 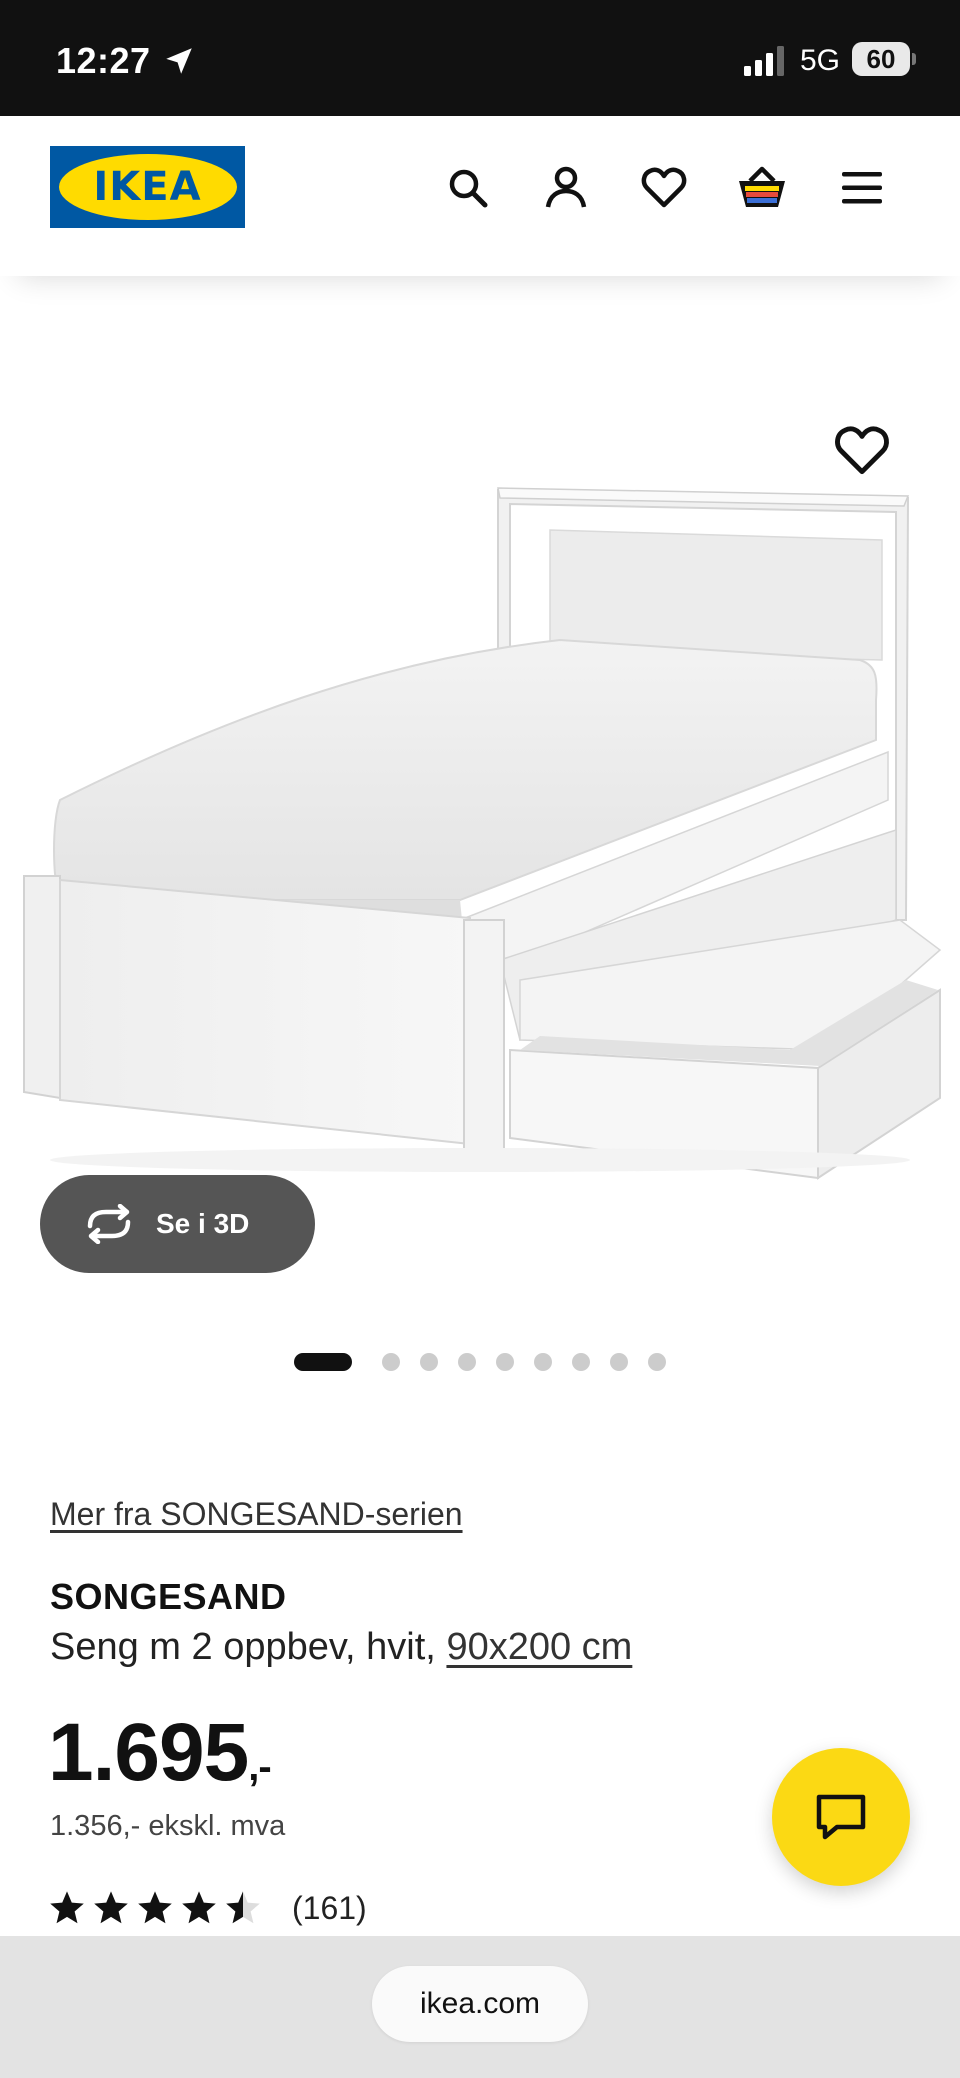 I want to click on search-icon, so click(x=468, y=188).